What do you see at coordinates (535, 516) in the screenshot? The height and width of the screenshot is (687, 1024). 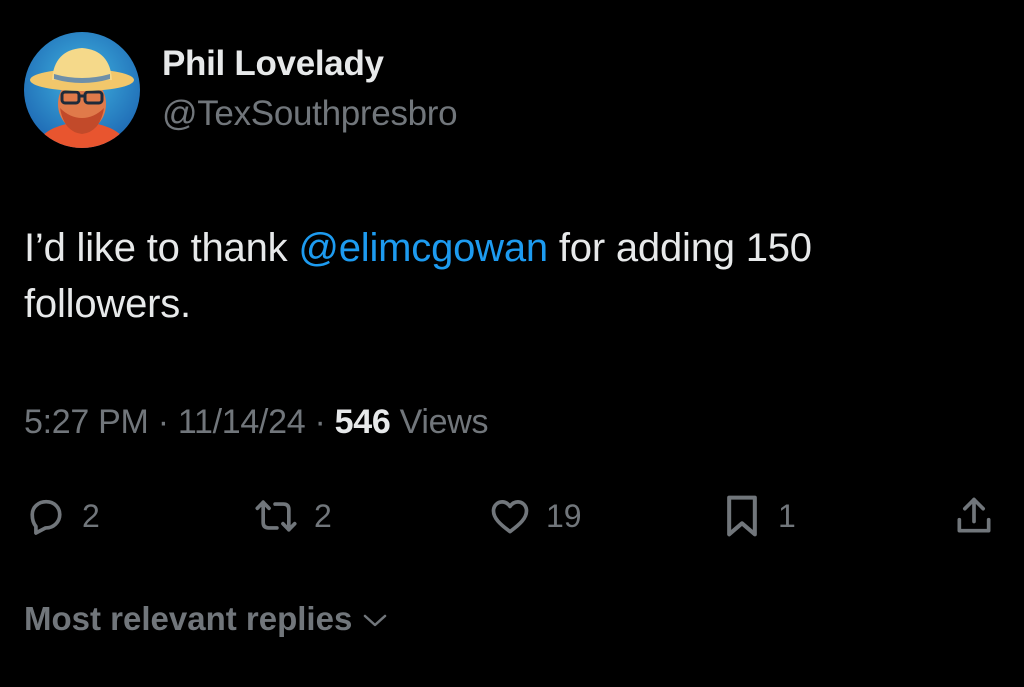 I see `like-button: 19` at bounding box center [535, 516].